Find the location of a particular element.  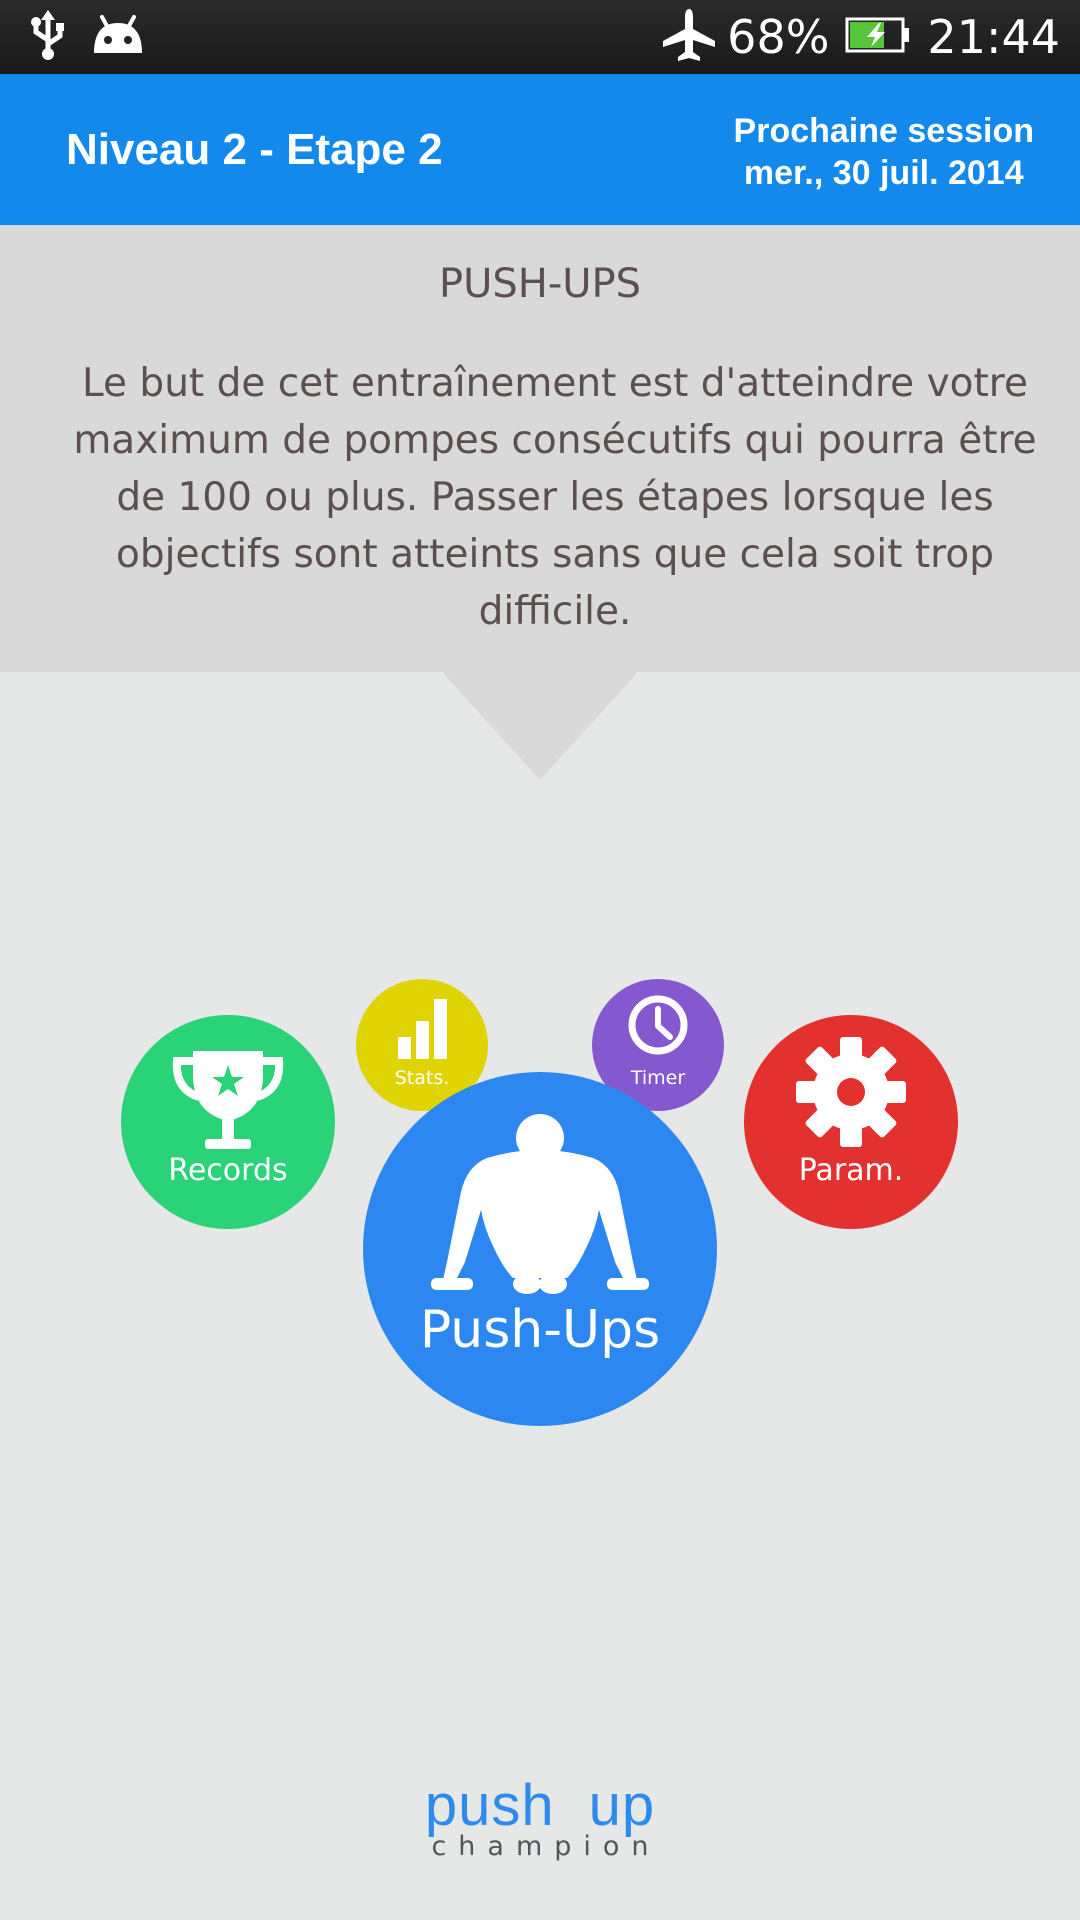

logo-subtitle: champion is located at coordinates (546, 1846).